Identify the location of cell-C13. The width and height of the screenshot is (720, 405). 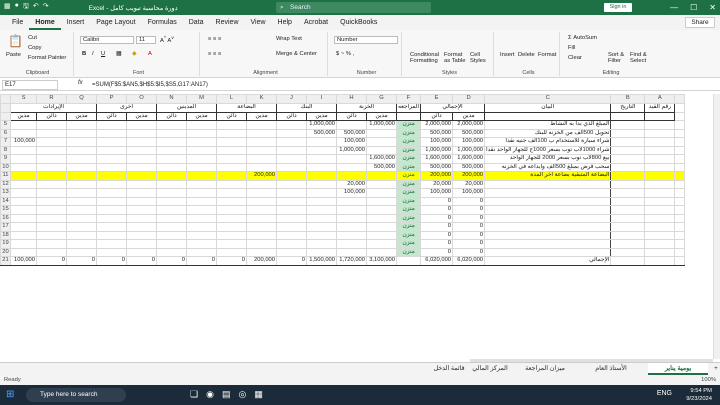
(548, 193).